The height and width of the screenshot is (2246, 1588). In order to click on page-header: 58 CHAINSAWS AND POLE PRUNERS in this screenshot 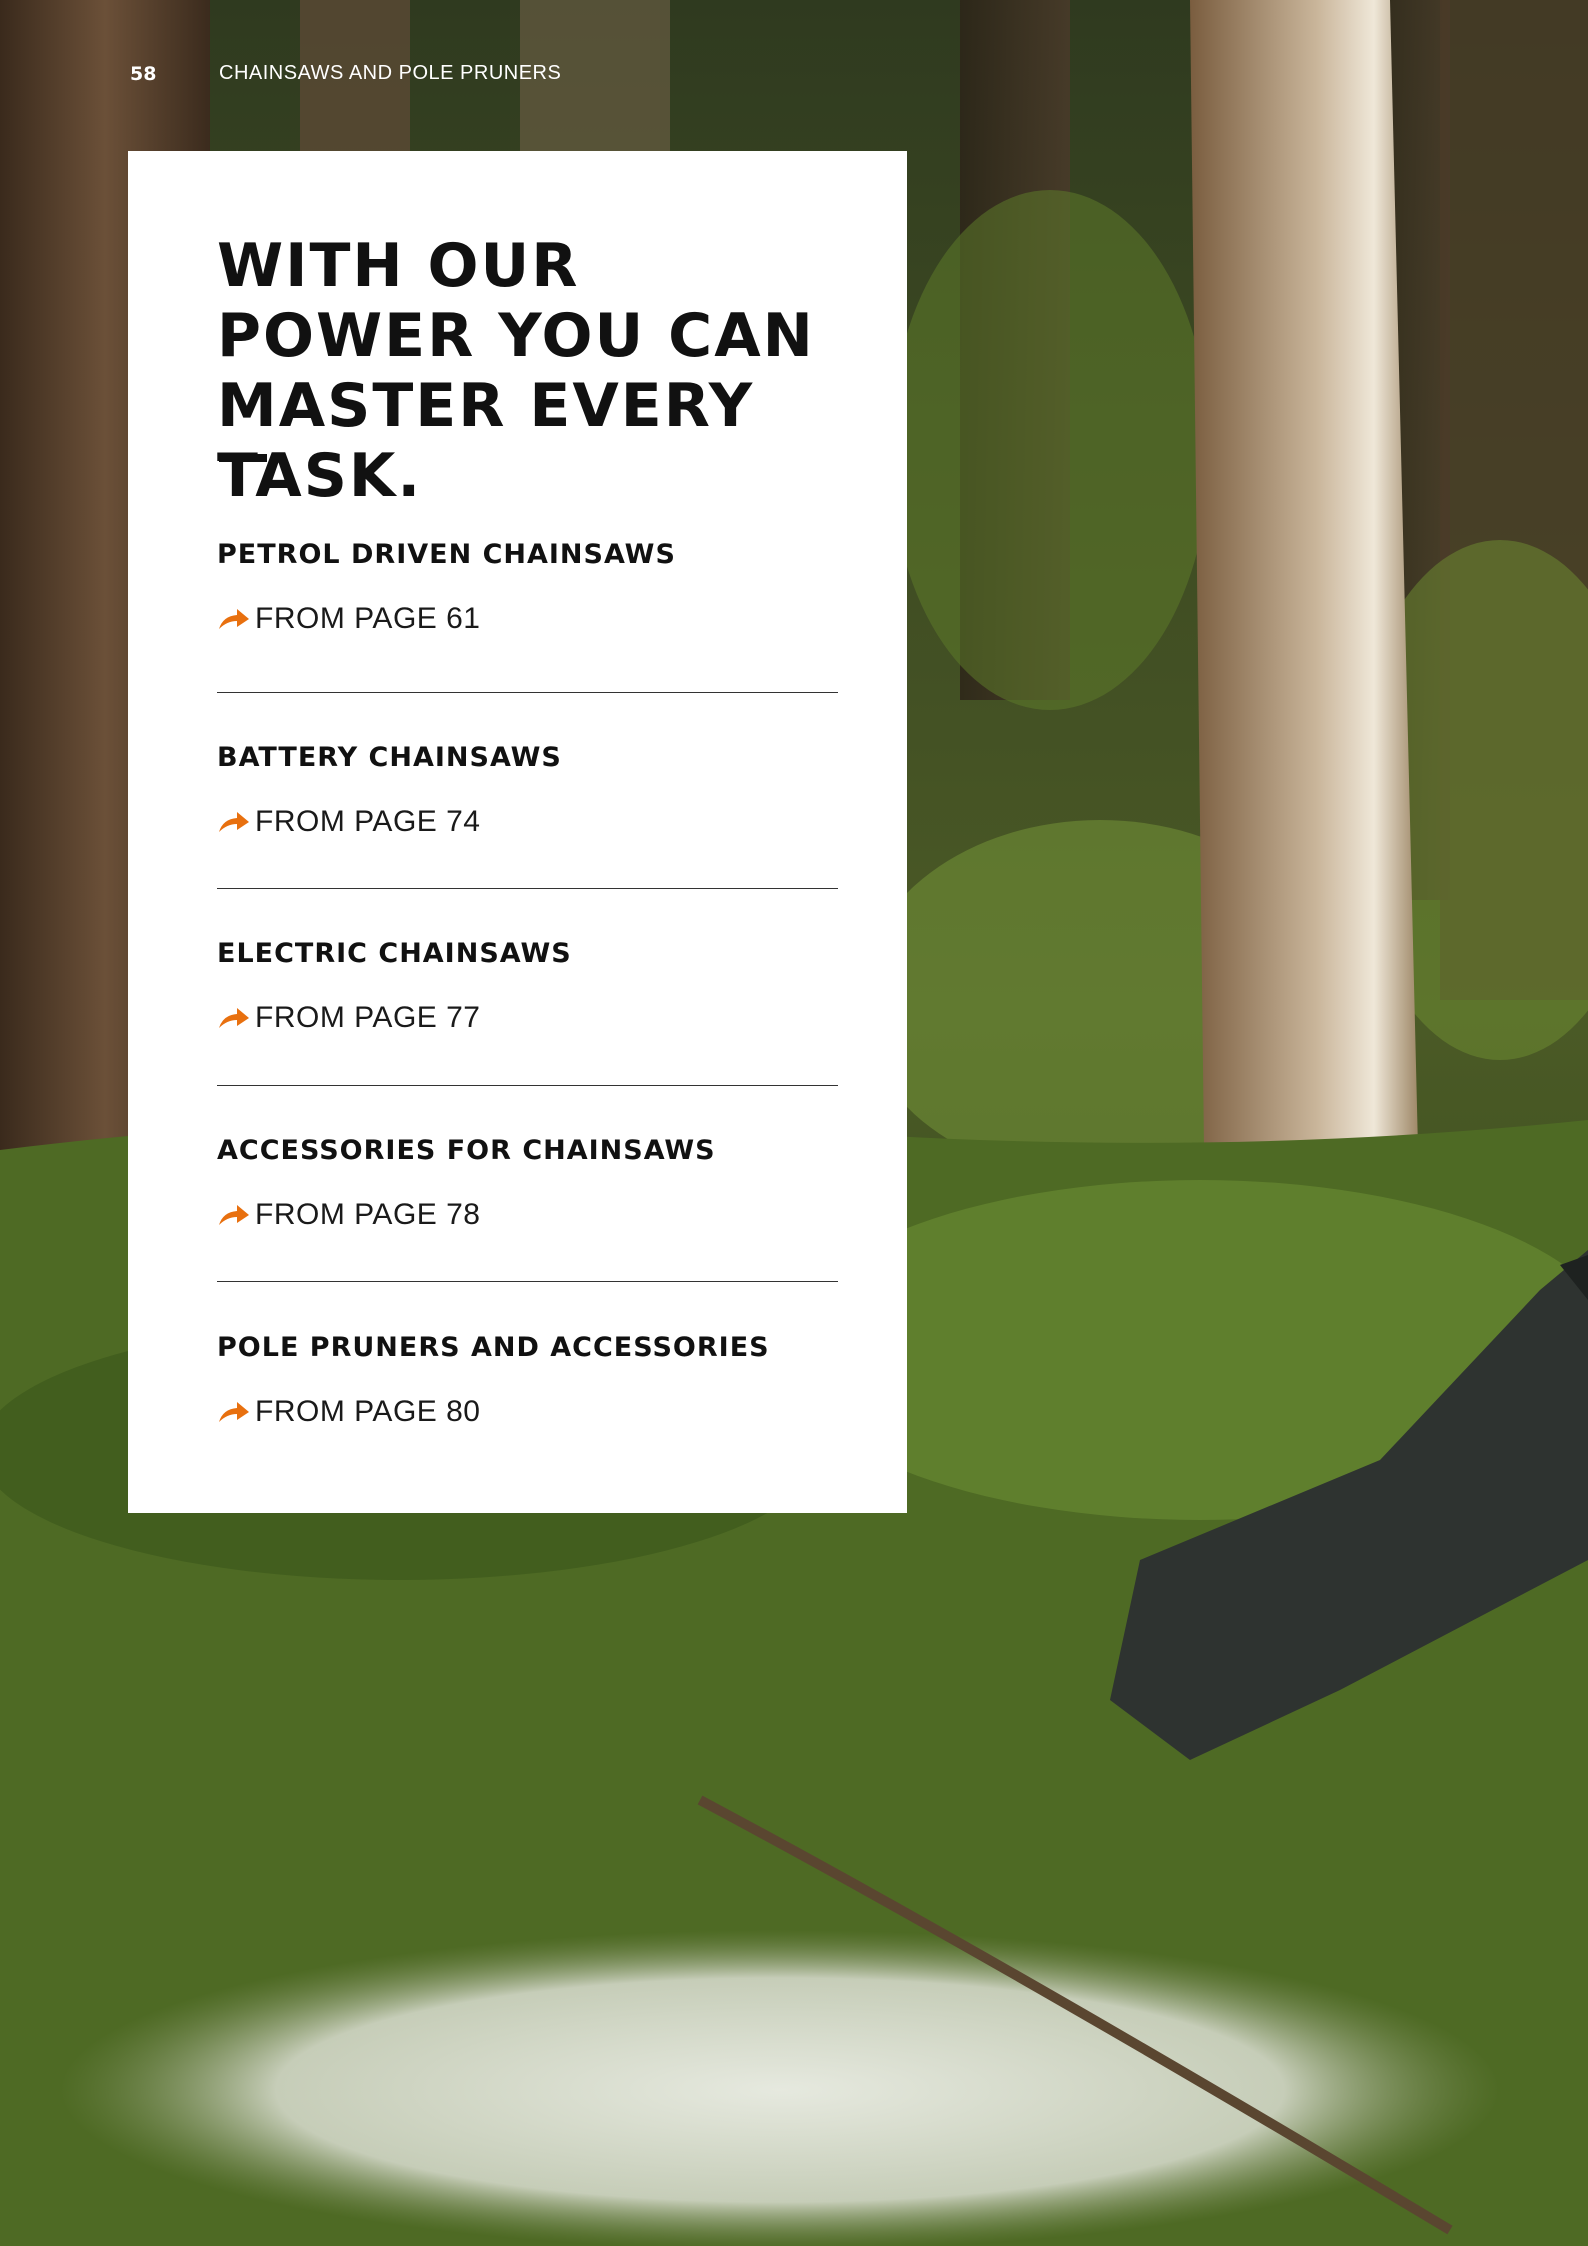, I will do `click(345, 73)`.